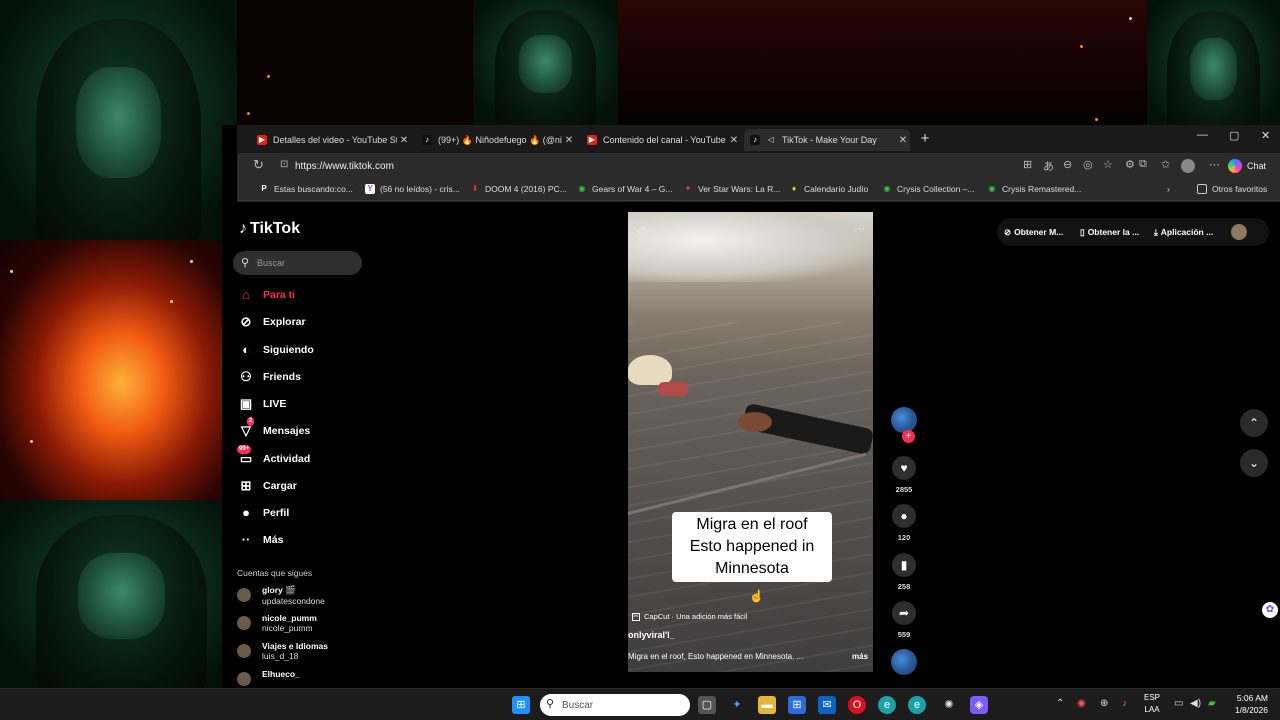 This screenshot has width=1280, height=720. What do you see at coordinates (693, 166) in the screenshot?
I see `url-input: ⊡ https://www.tiktok.com` at bounding box center [693, 166].